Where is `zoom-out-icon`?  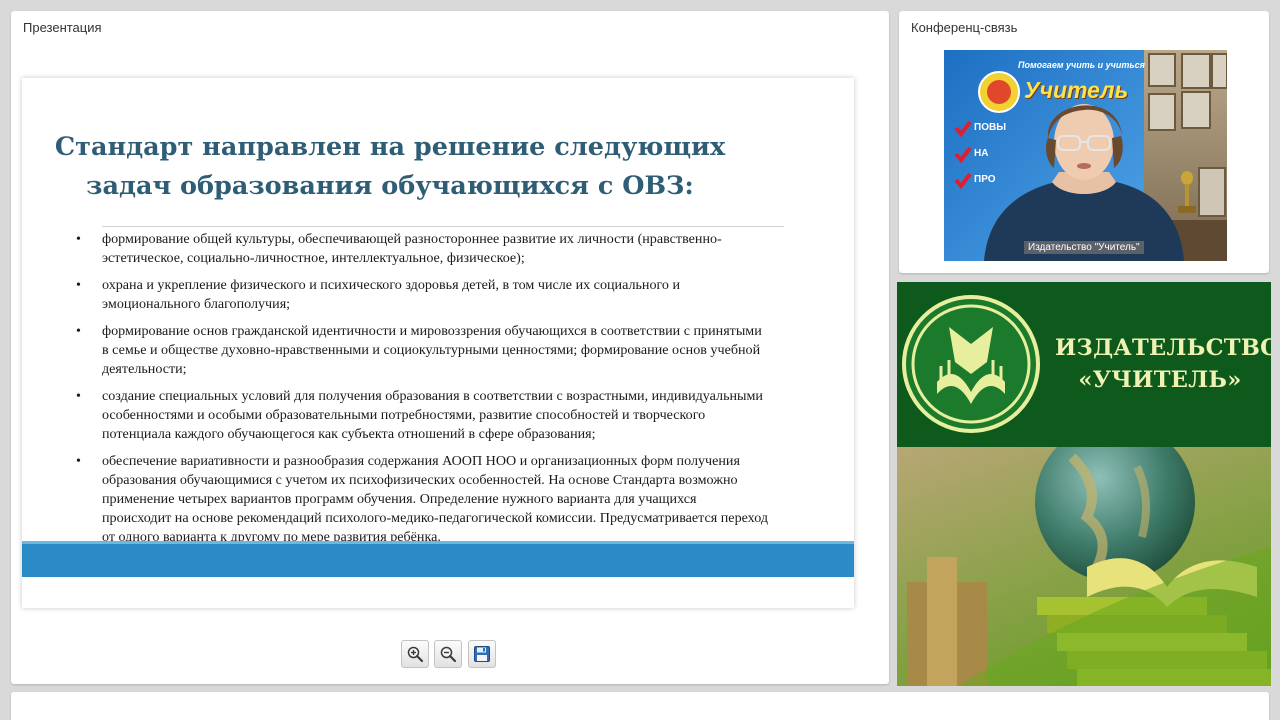
zoom-out-icon is located at coordinates (448, 654).